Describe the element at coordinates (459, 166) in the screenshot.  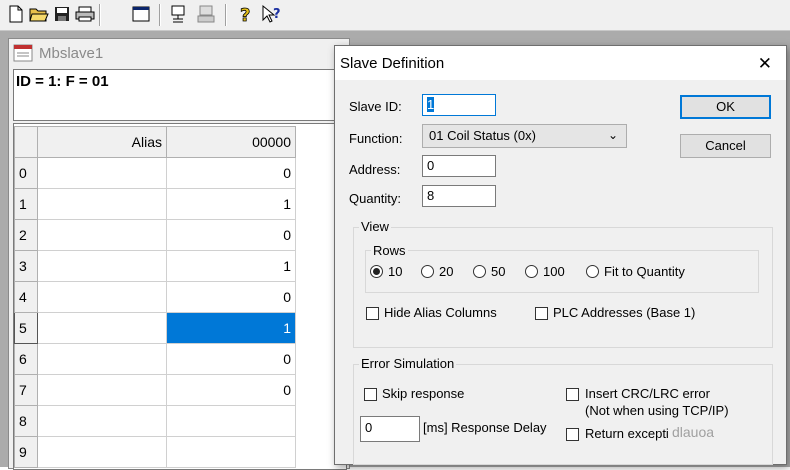
I see `address-input: 0` at that location.